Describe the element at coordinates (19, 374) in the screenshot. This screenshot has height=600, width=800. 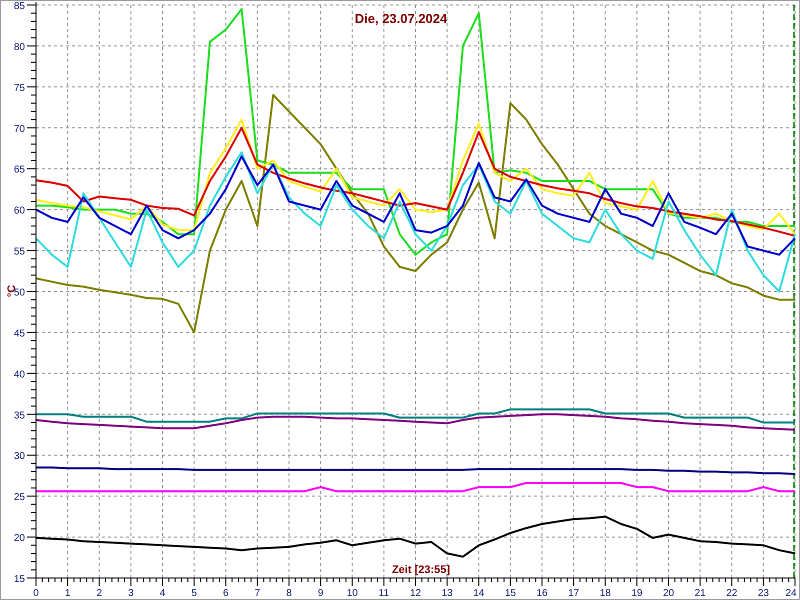
I see `axis-tick-label: 40` at that location.